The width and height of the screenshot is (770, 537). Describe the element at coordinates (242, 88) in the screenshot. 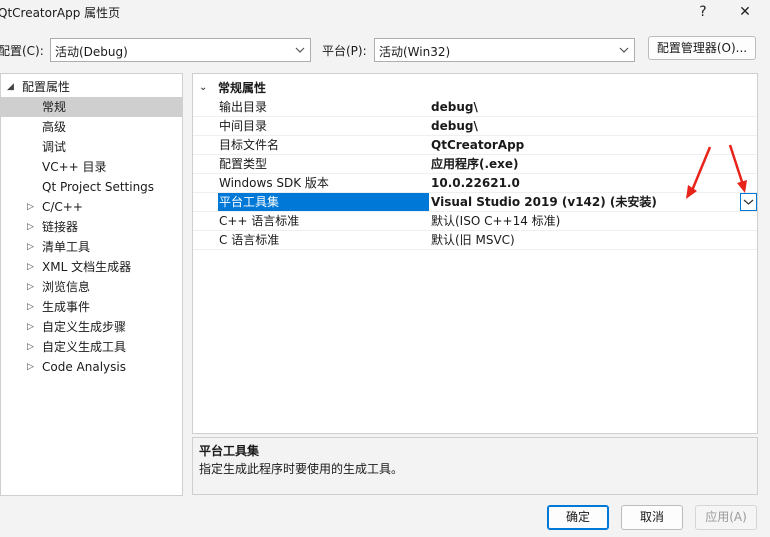

I see `section-title: 常规属性` at that location.